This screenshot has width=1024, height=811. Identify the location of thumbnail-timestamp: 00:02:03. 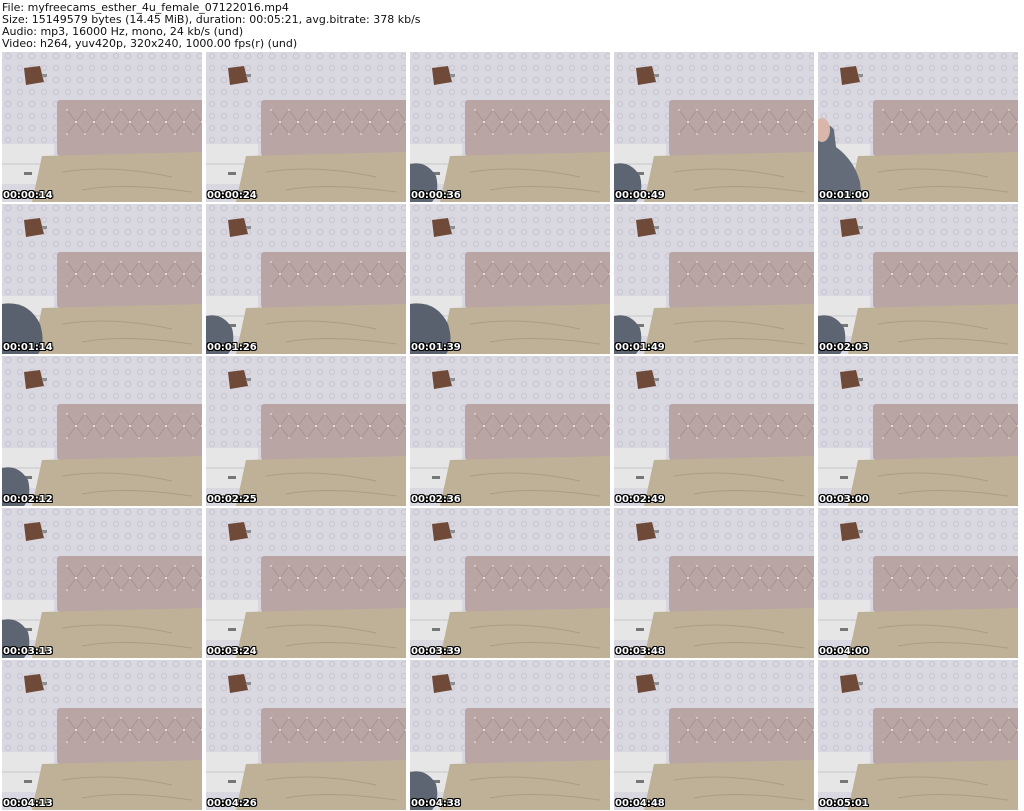
(844, 347).